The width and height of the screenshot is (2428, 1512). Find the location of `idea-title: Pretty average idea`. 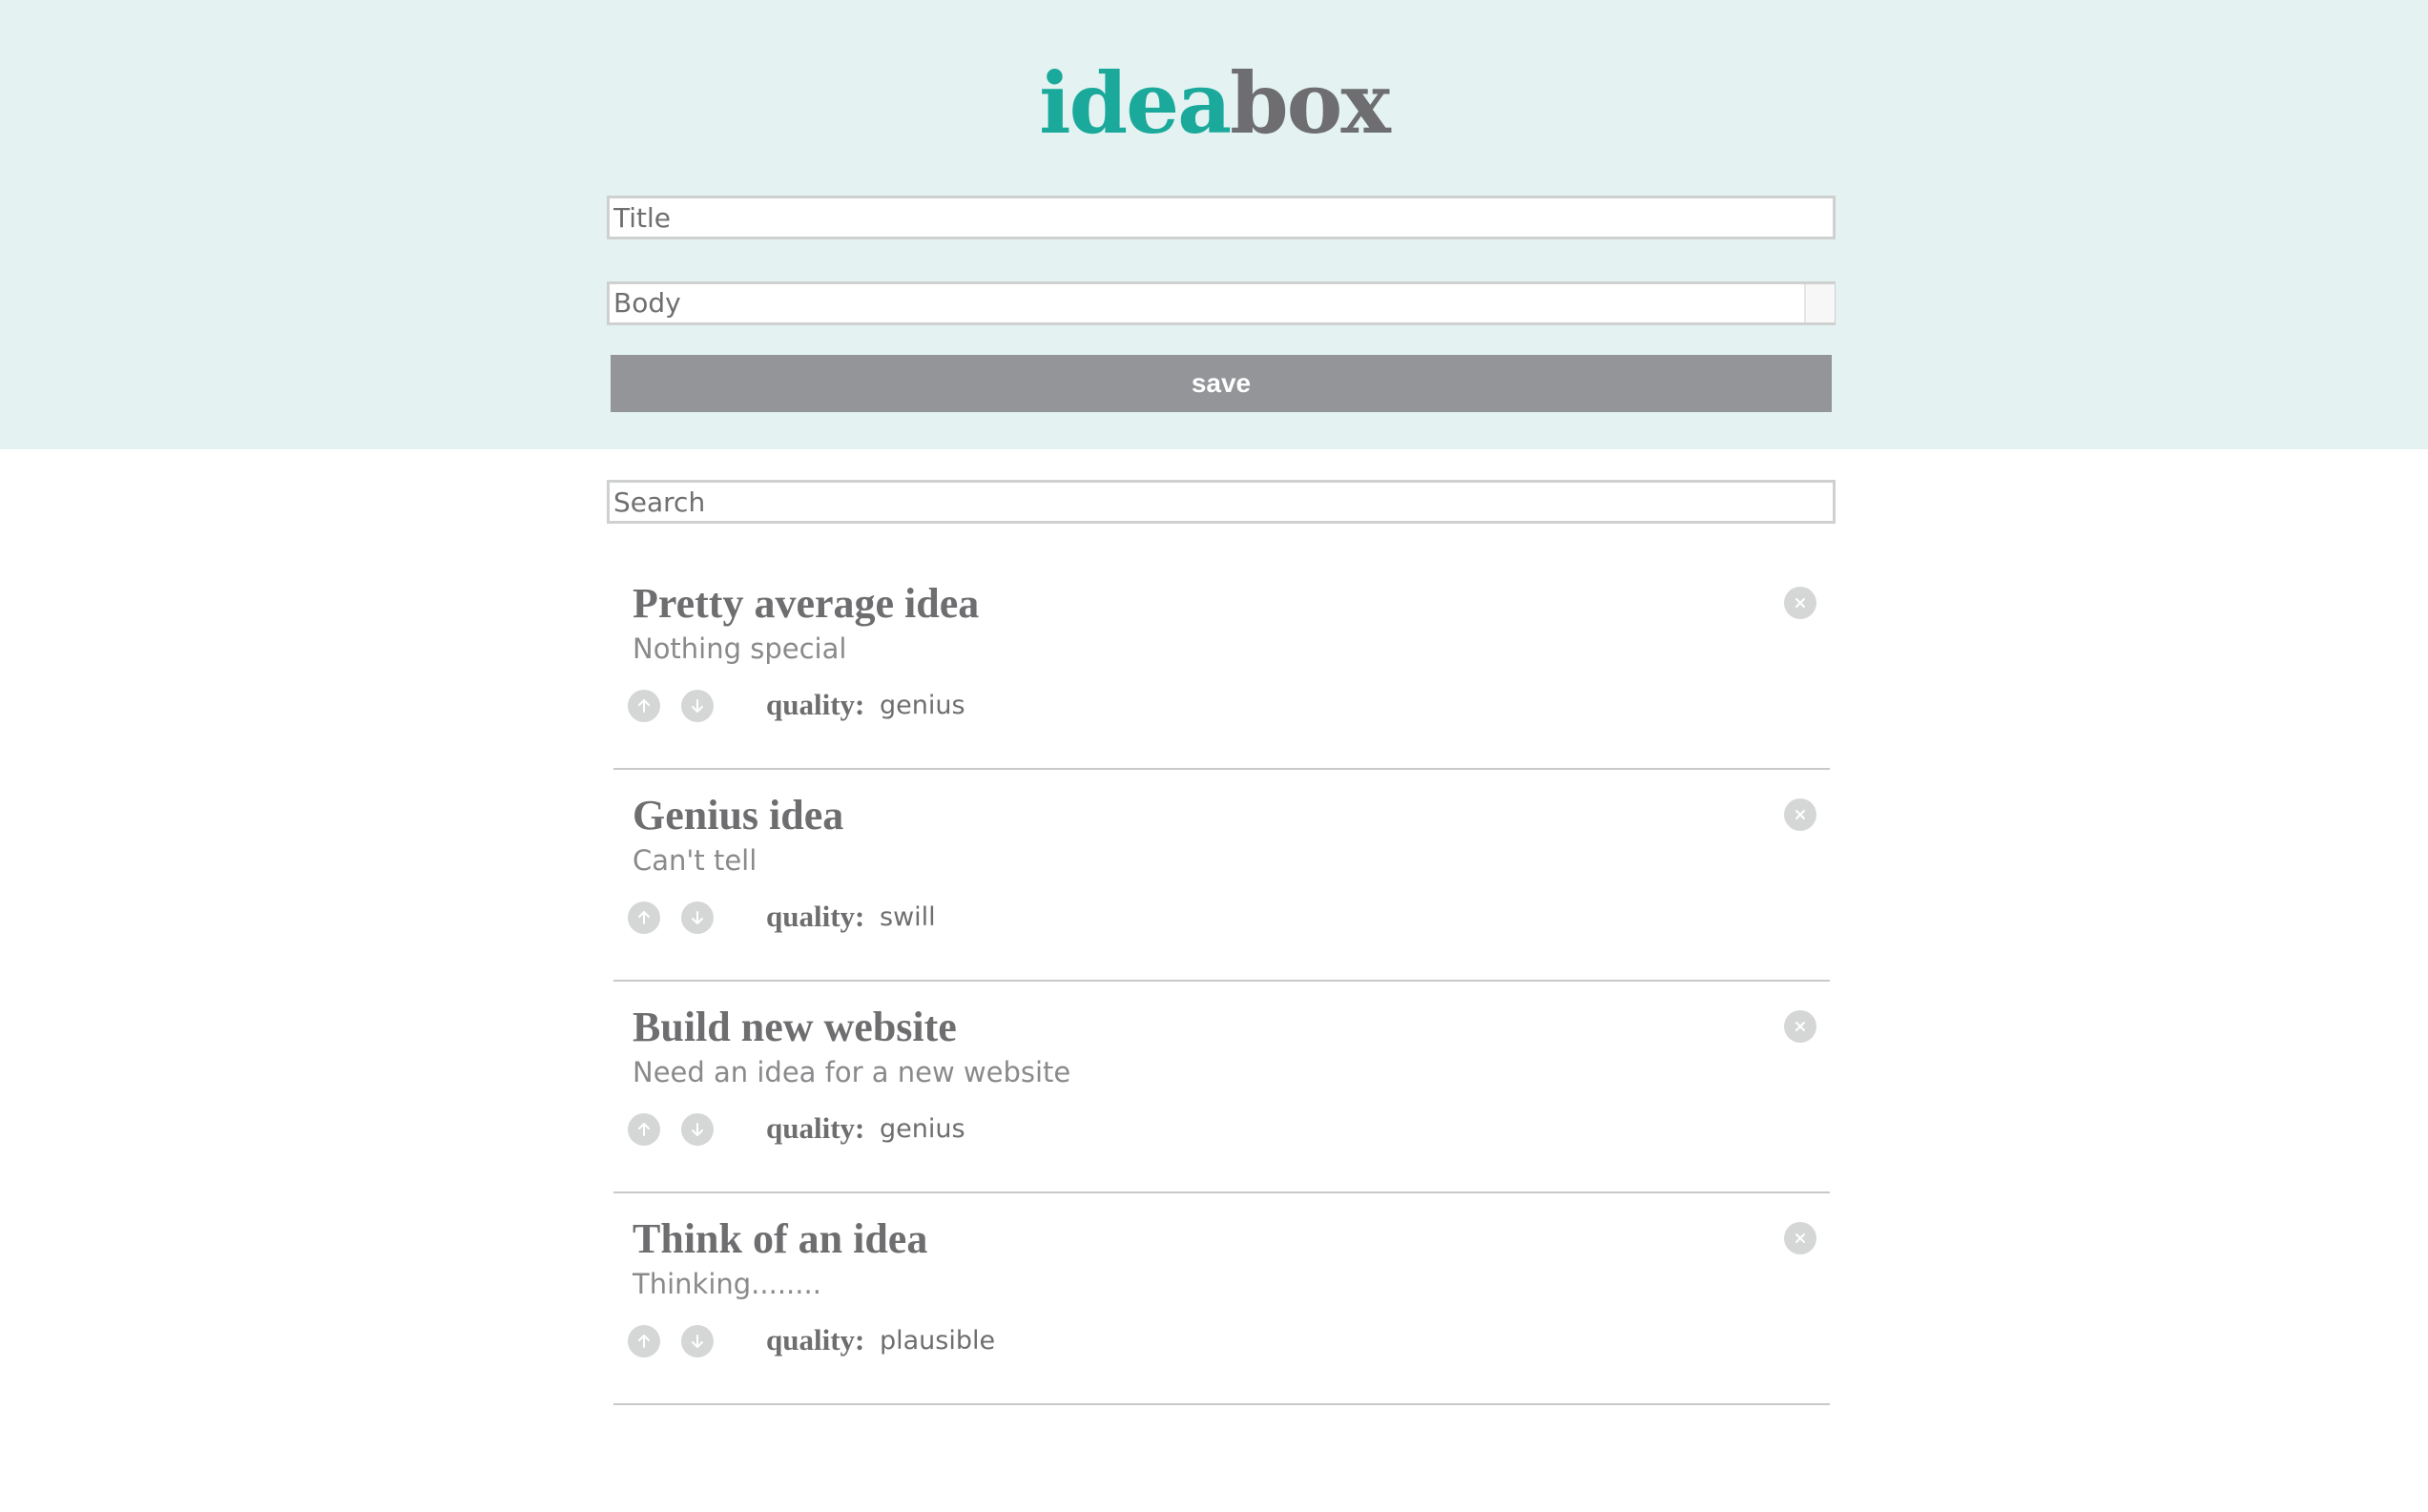

idea-title: Pretty average idea is located at coordinates (806, 603).